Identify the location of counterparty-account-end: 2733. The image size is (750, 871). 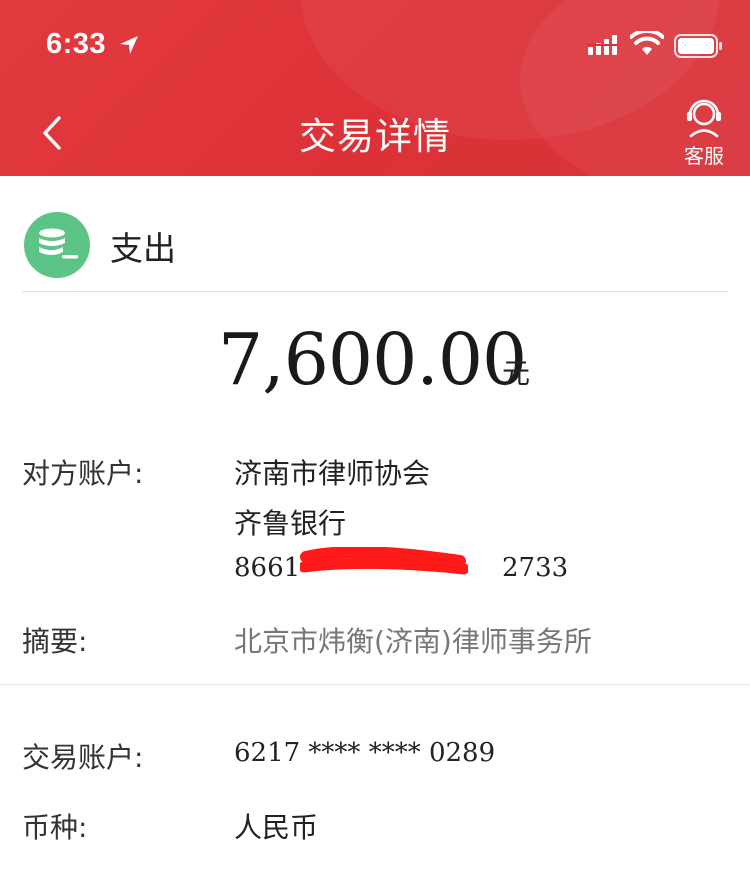
(535, 568).